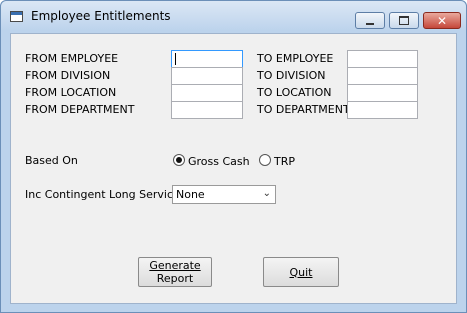 Image resolution: width=467 pixels, height=313 pixels. I want to click on generate-report-label-line2: Report, so click(175, 278).